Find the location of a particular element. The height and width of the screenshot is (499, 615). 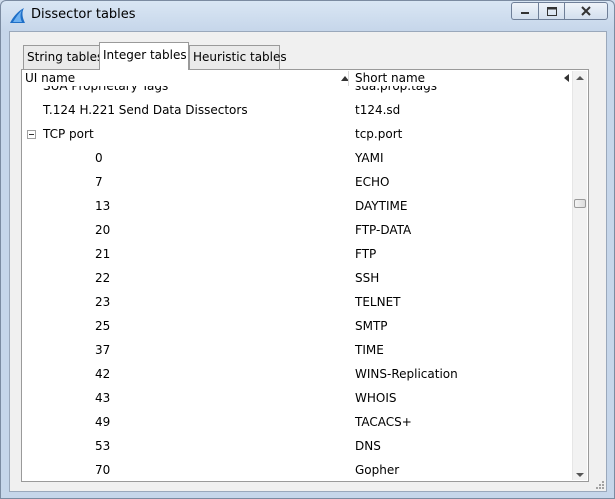

short-name-cell: TIME is located at coordinates (369, 350).